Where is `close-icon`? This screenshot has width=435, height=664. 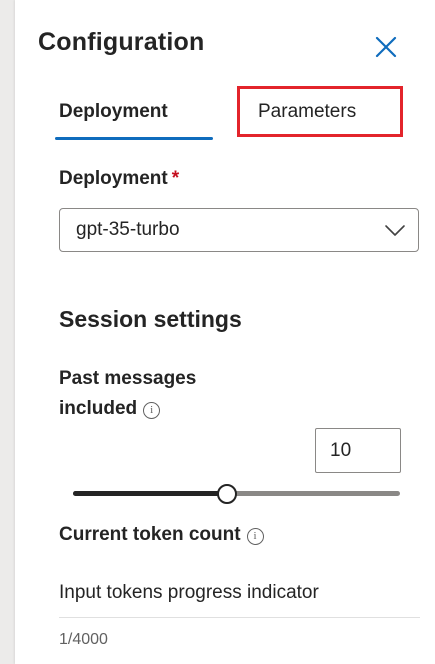
close-icon is located at coordinates (386, 47).